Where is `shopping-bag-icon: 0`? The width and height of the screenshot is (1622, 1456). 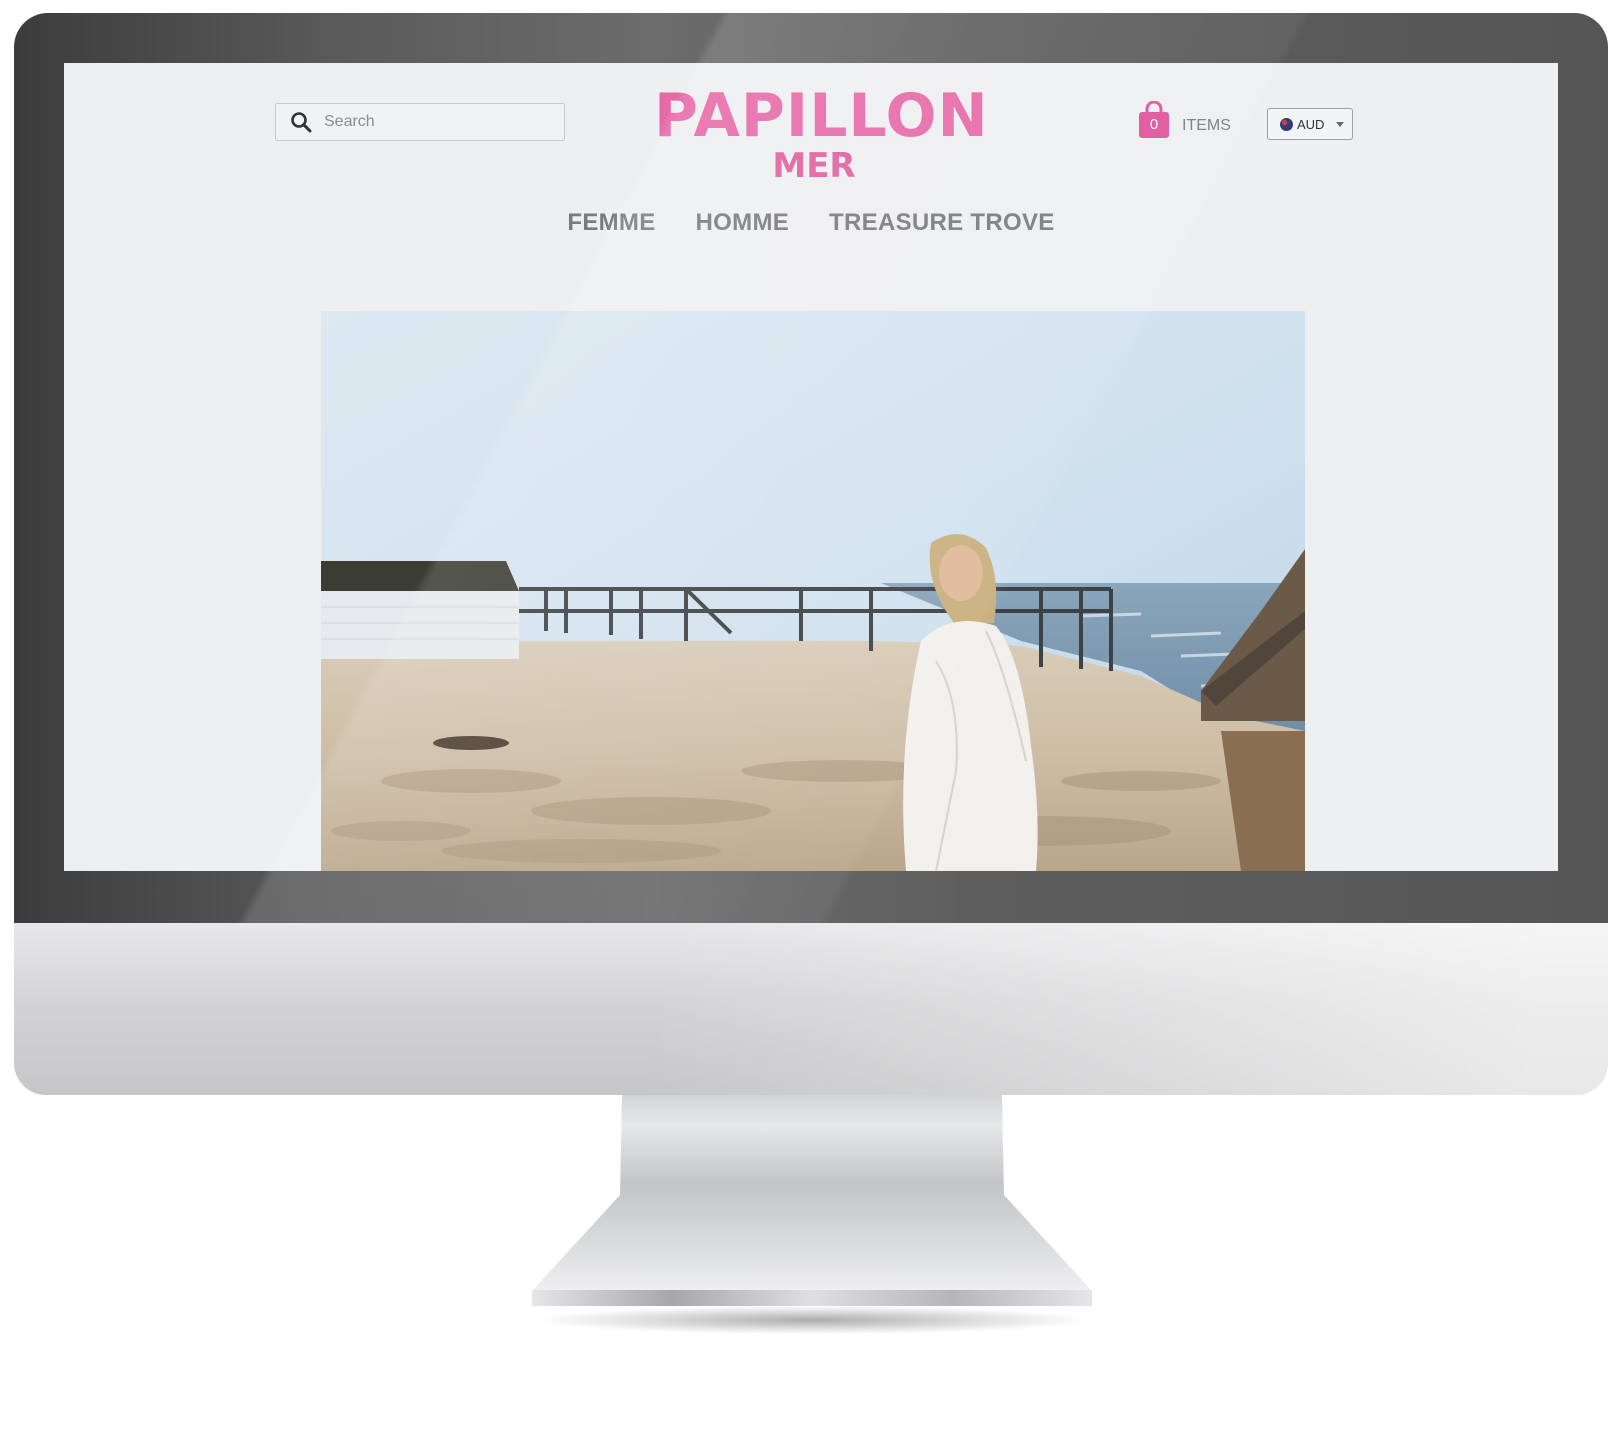 shopping-bag-icon: 0 is located at coordinates (1154, 119).